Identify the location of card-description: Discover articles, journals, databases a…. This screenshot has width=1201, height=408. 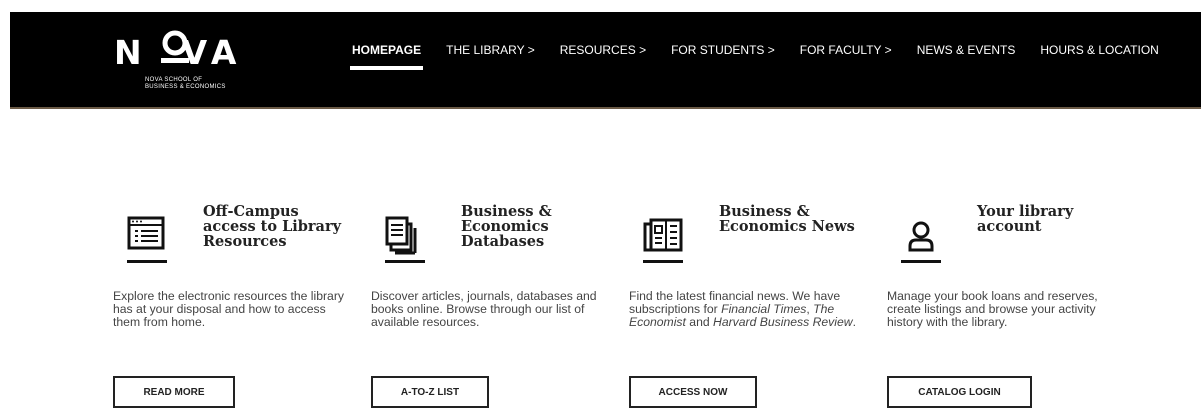
(484, 309).